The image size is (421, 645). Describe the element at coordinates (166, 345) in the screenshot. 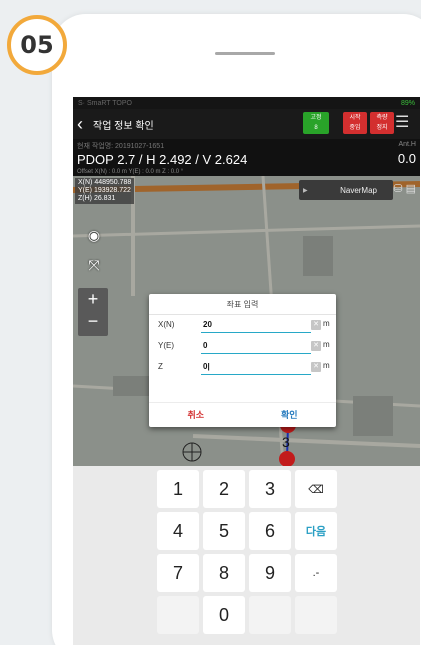

I see `y-label: Y(E)` at that location.